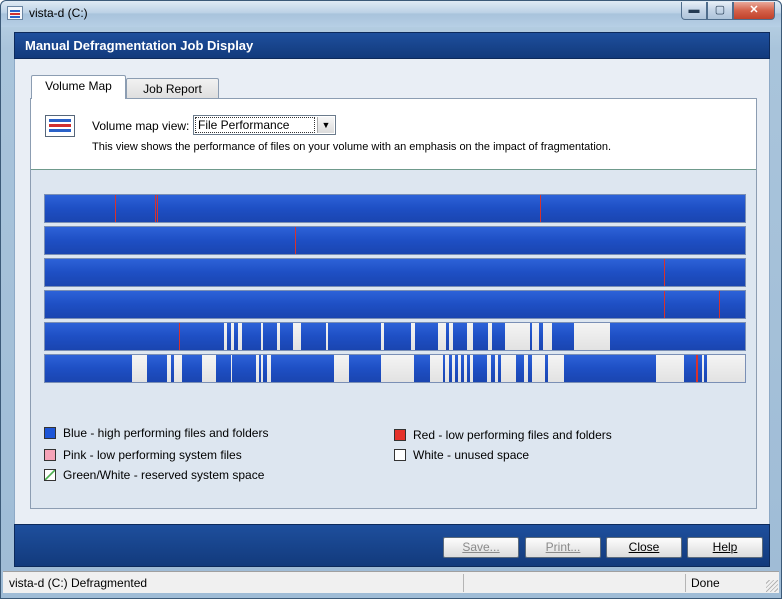 The image size is (782, 599). What do you see at coordinates (512, 435) in the screenshot?
I see `legend-label: Red - low performing files and folders` at bounding box center [512, 435].